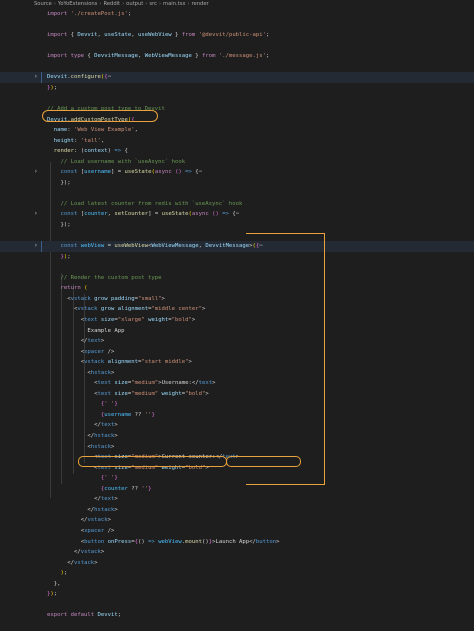  Describe the element at coordinates (237, 278) in the screenshot. I see `code-line: // Render the custom post type` at that location.